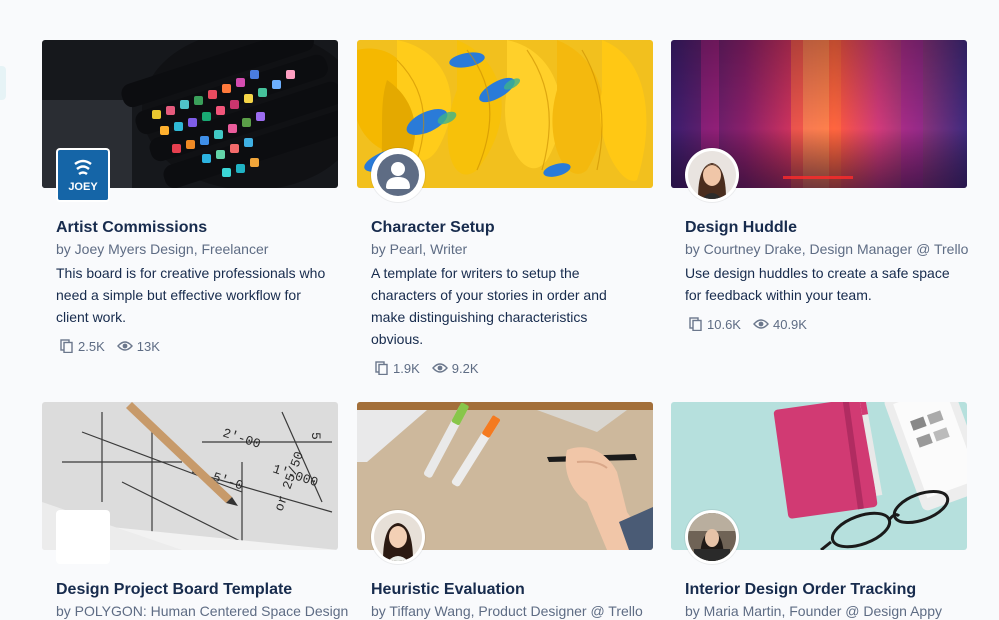 The width and height of the screenshot is (999, 620). I want to click on card-stats: 2.5K 13K, so click(199, 346).